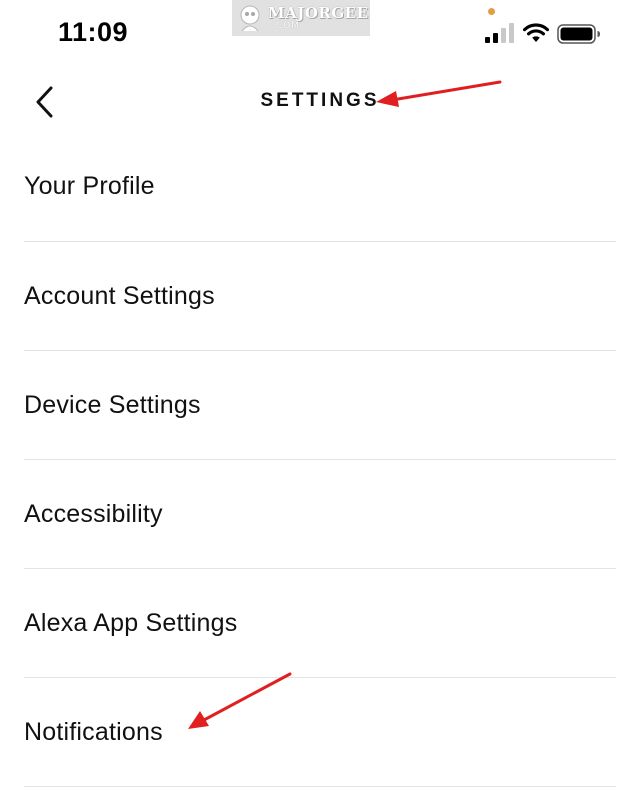 Image resolution: width=640 pixels, height=790 pixels. I want to click on settings-item-your-profile: Your Profile, so click(320, 187).